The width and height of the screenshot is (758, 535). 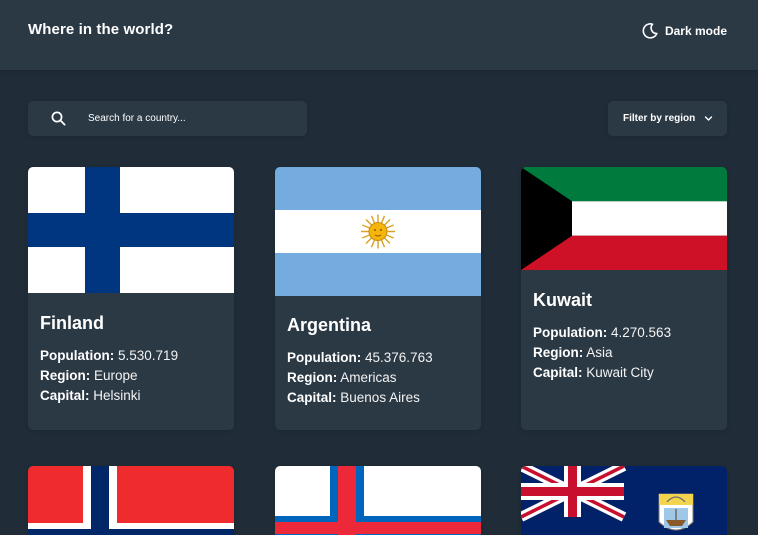 I want to click on finland-flag, so click(x=131, y=230).